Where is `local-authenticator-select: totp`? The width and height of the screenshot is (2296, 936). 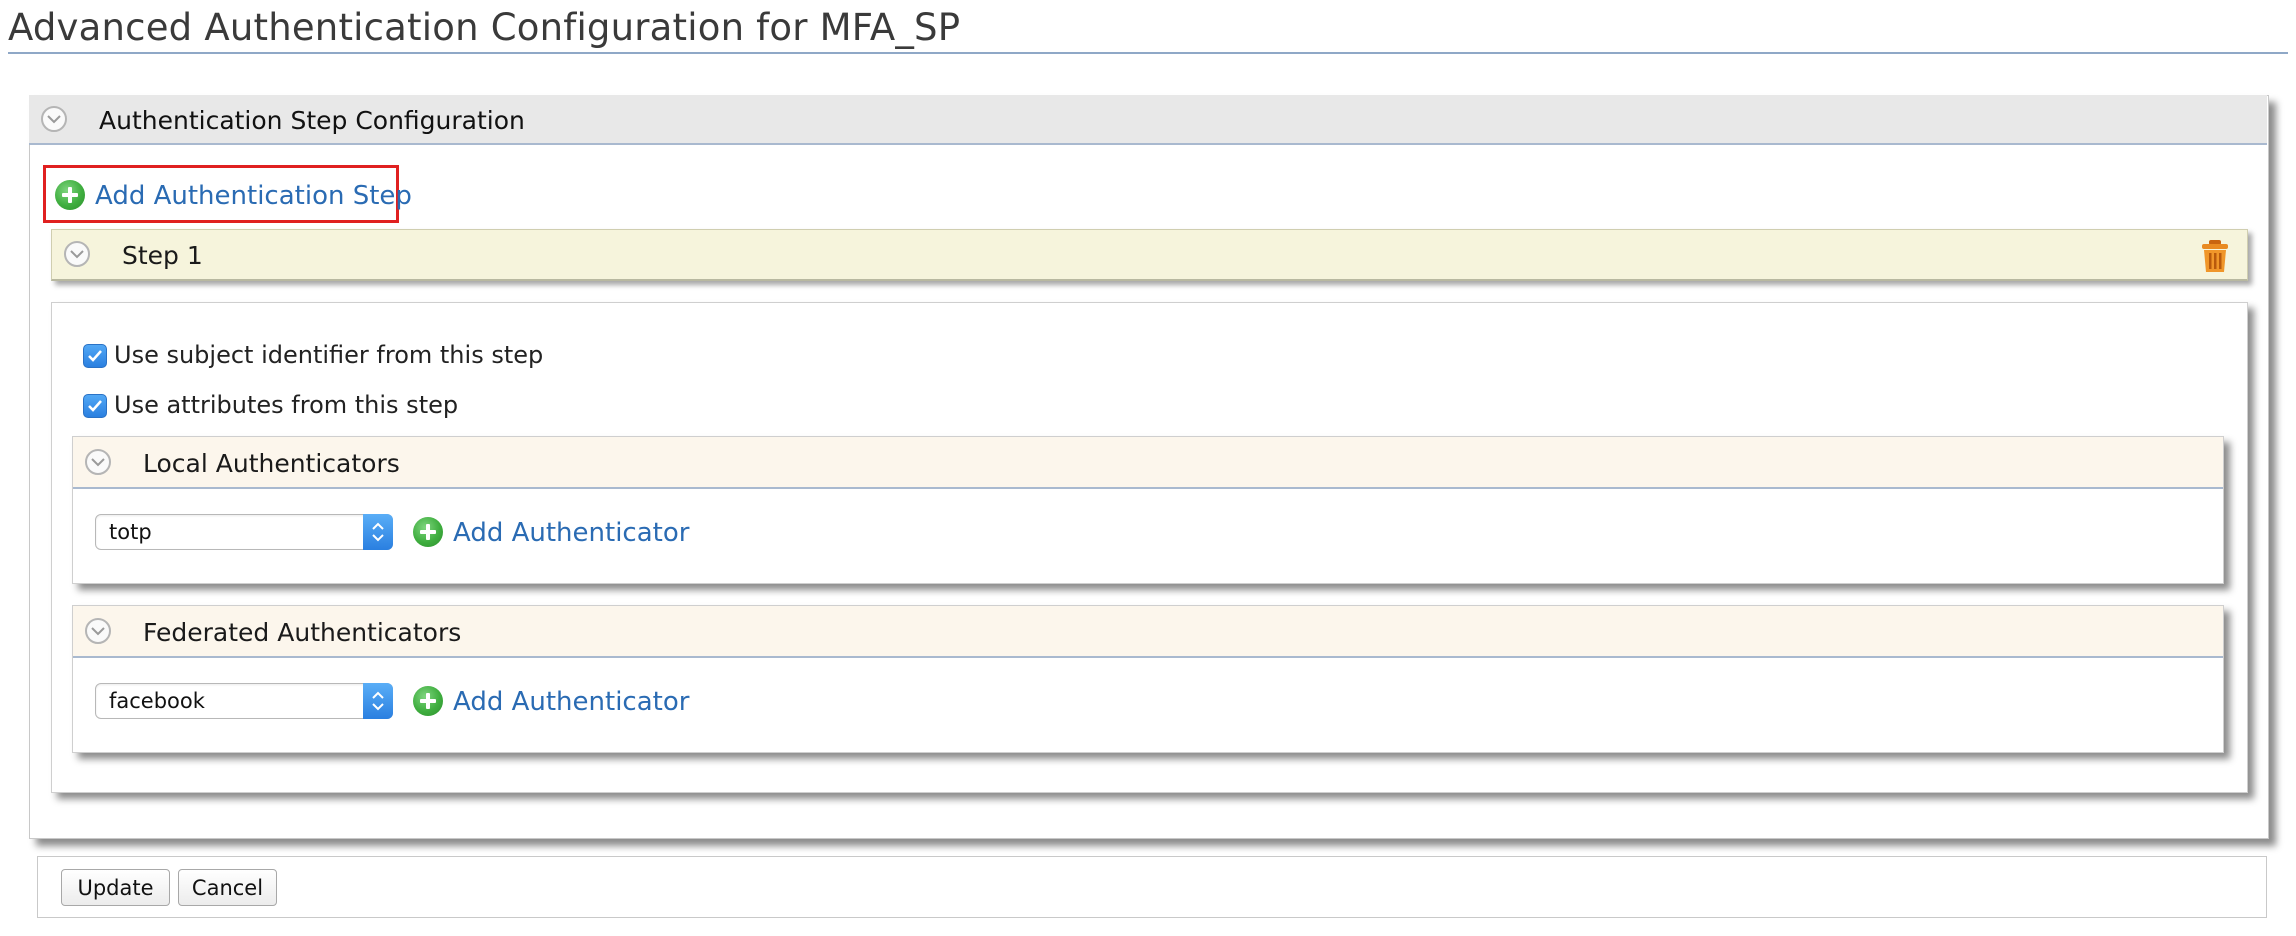 local-authenticator-select: totp is located at coordinates (244, 532).